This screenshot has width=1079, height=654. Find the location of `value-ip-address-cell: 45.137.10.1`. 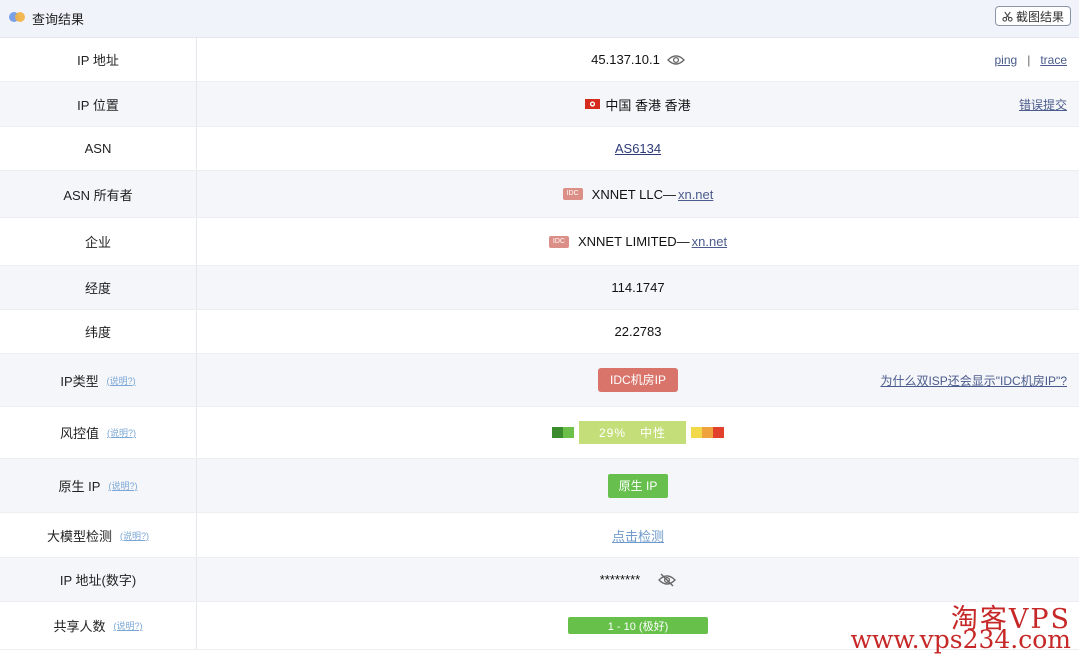

value-ip-address-cell: 45.137.10.1 is located at coordinates (638, 59).